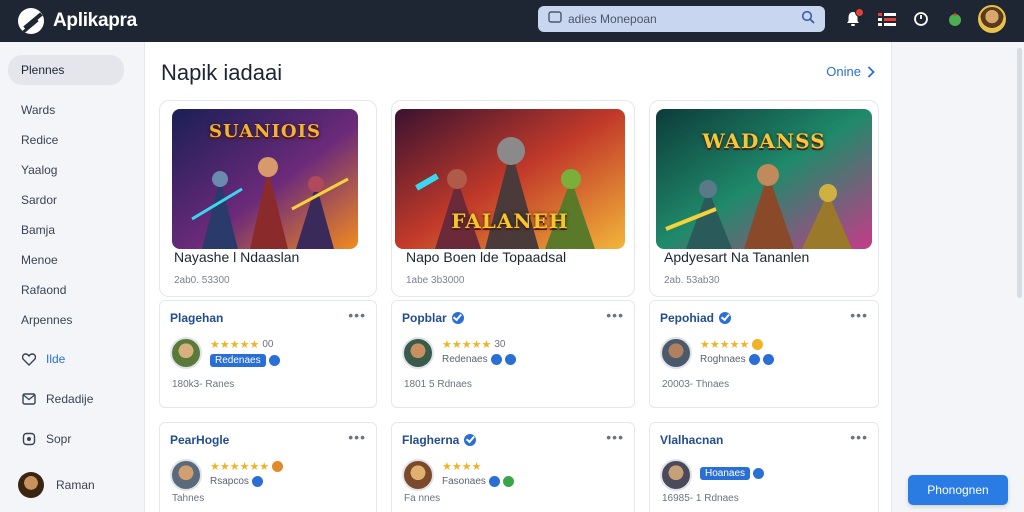 This screenshot has height=512, width=1024. What do you see at coordinates (438, 384) in the screenshot?
I see `publisher-stat: 1801 5 Rdnaes` at bounding box center [438, 384].